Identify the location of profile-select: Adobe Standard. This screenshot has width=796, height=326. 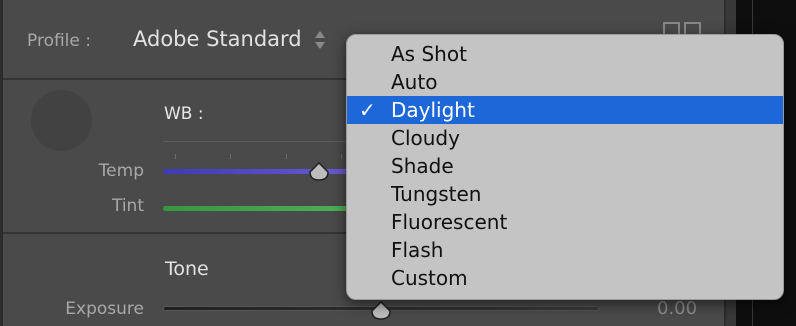
(217, 39).